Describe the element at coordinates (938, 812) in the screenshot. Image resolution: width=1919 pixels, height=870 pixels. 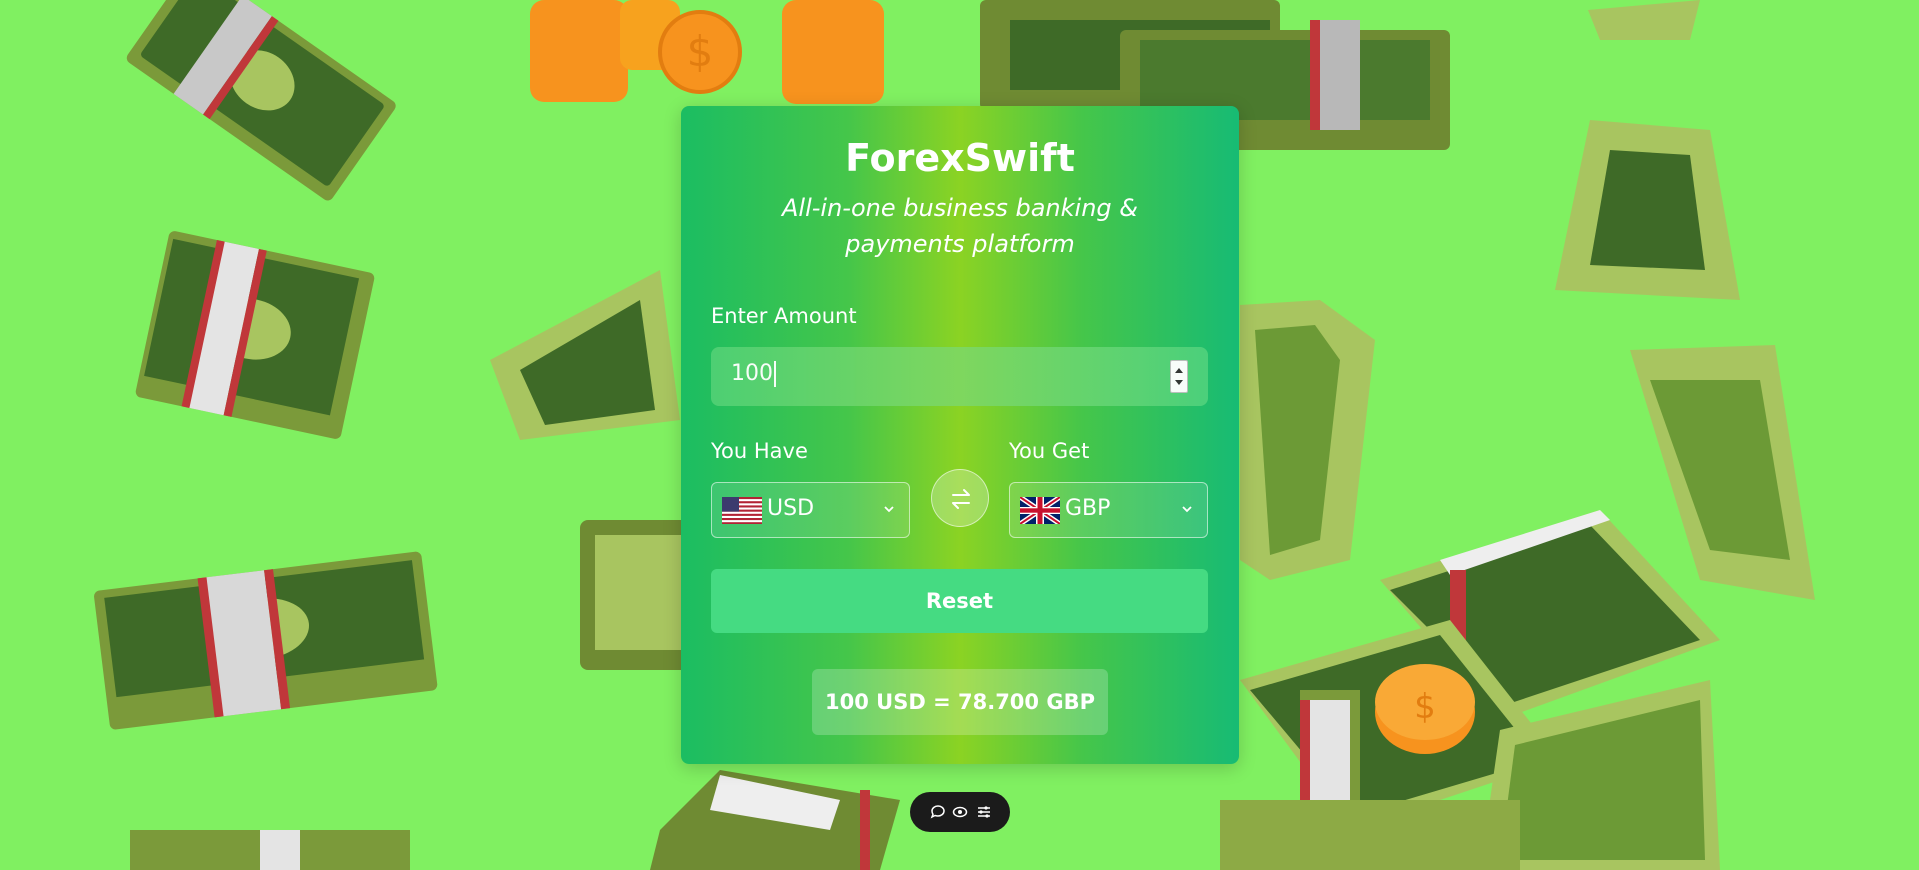
I see `comment-icon` at that location.